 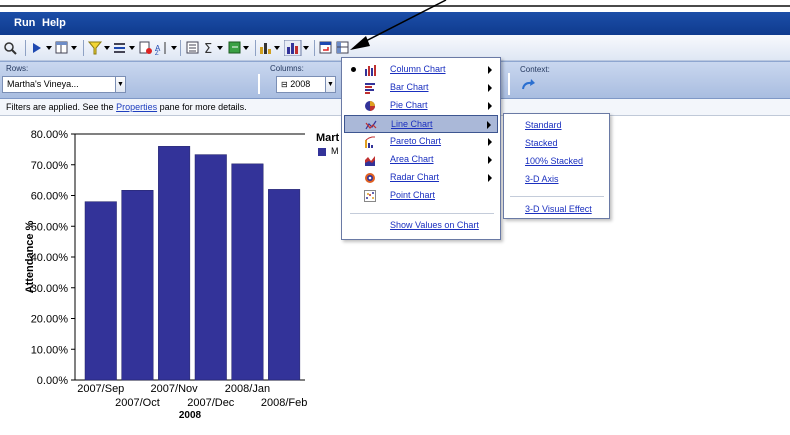 I want to click on columns-label: Columns:, so click(x=287, y=68).